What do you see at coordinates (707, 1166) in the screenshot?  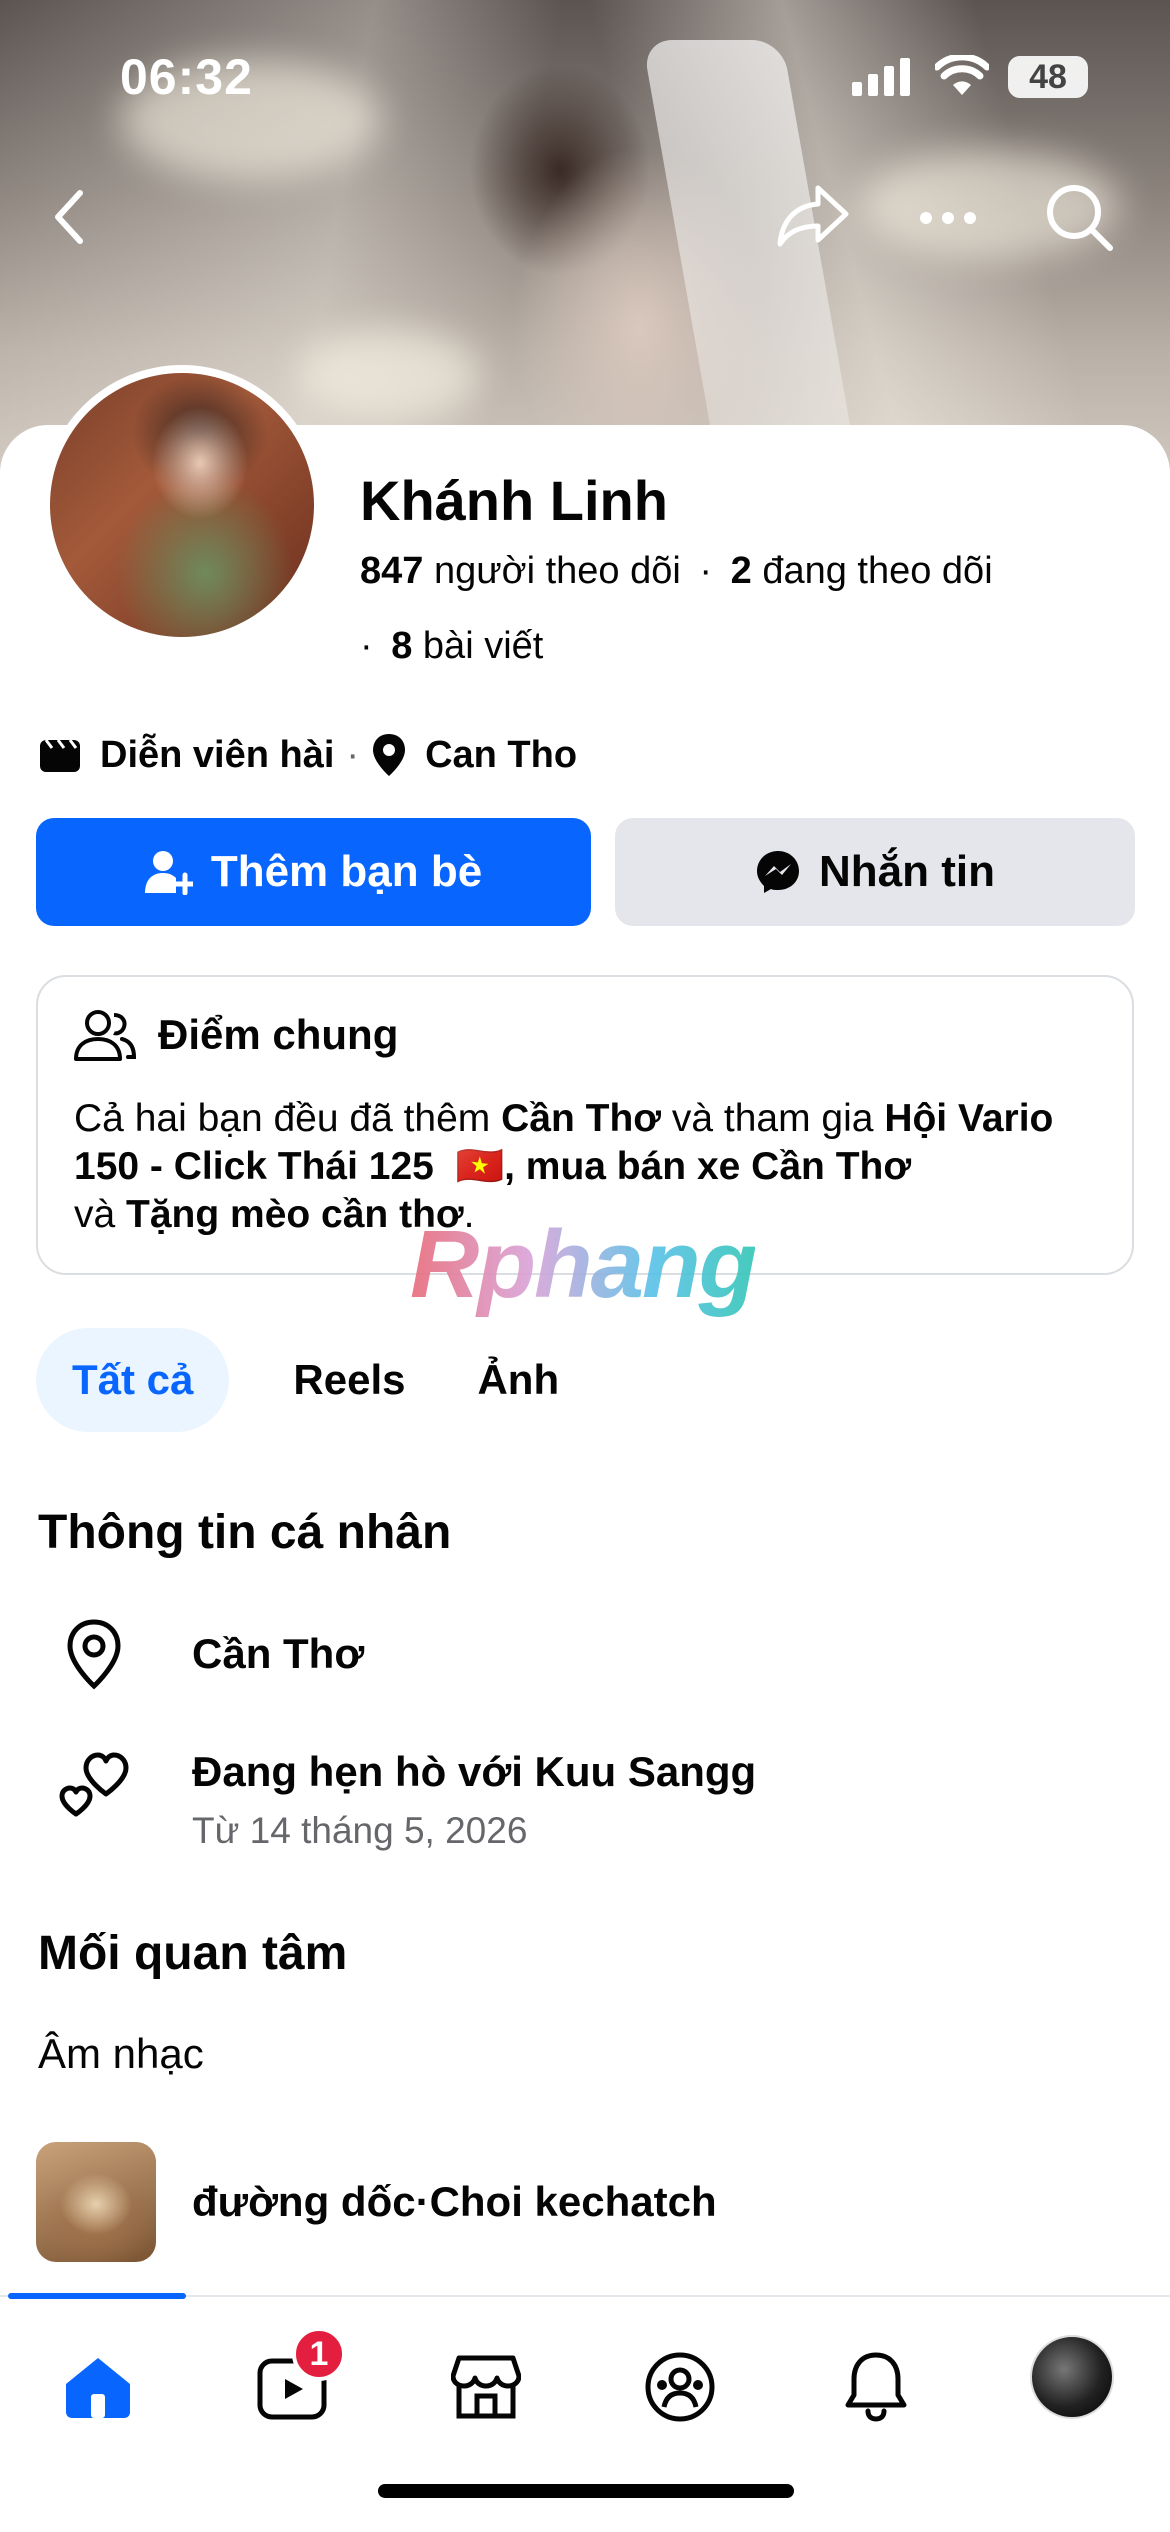 I see `mutual-link-3: , mua bán xe Cần Thơ` at bounding box center [707, 1166].